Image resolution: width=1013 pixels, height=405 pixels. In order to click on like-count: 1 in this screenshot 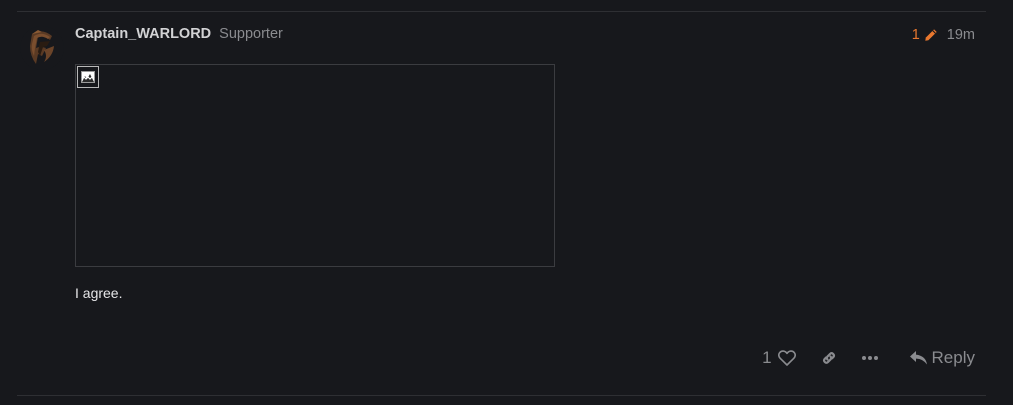, I will do `click(767, 357)`.